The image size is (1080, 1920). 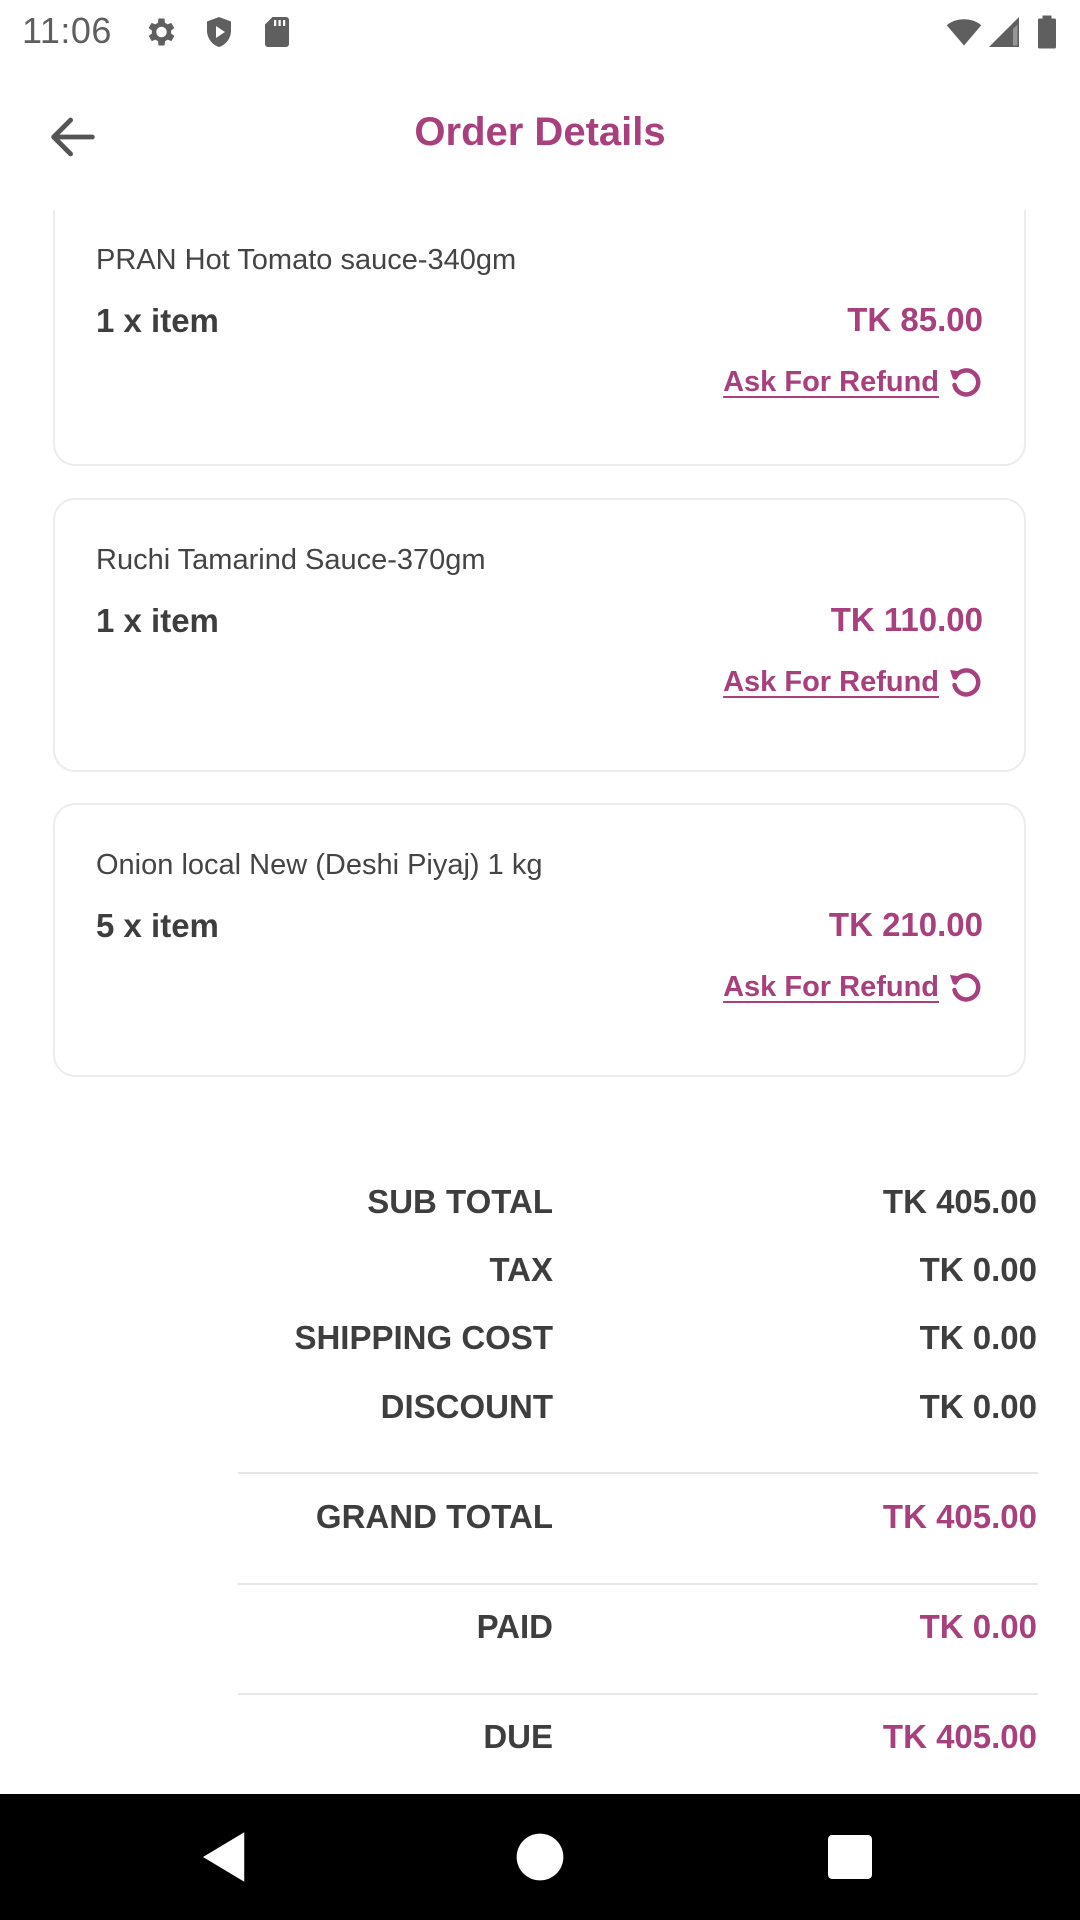 I want to click on wifi-icon, so click(x=964, y=32).